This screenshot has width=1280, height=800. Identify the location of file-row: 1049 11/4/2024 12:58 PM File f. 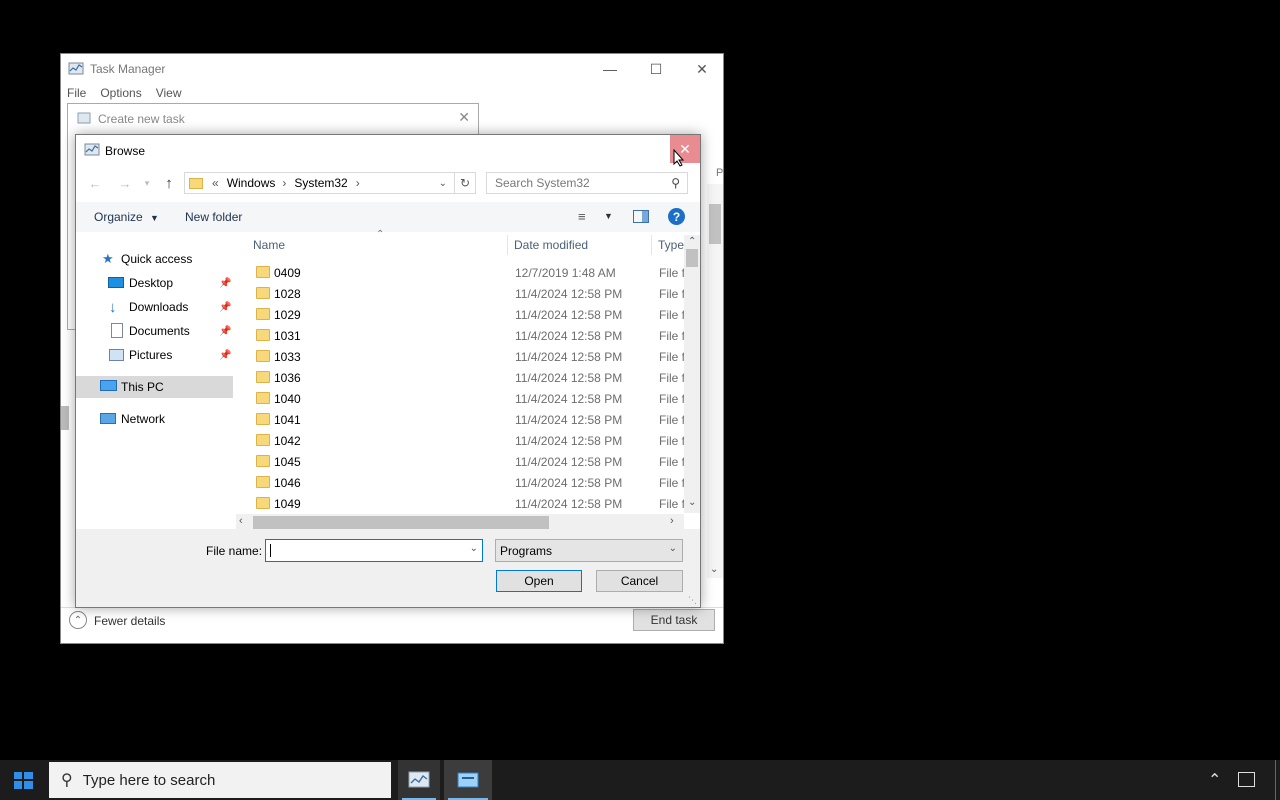
(466, 503).